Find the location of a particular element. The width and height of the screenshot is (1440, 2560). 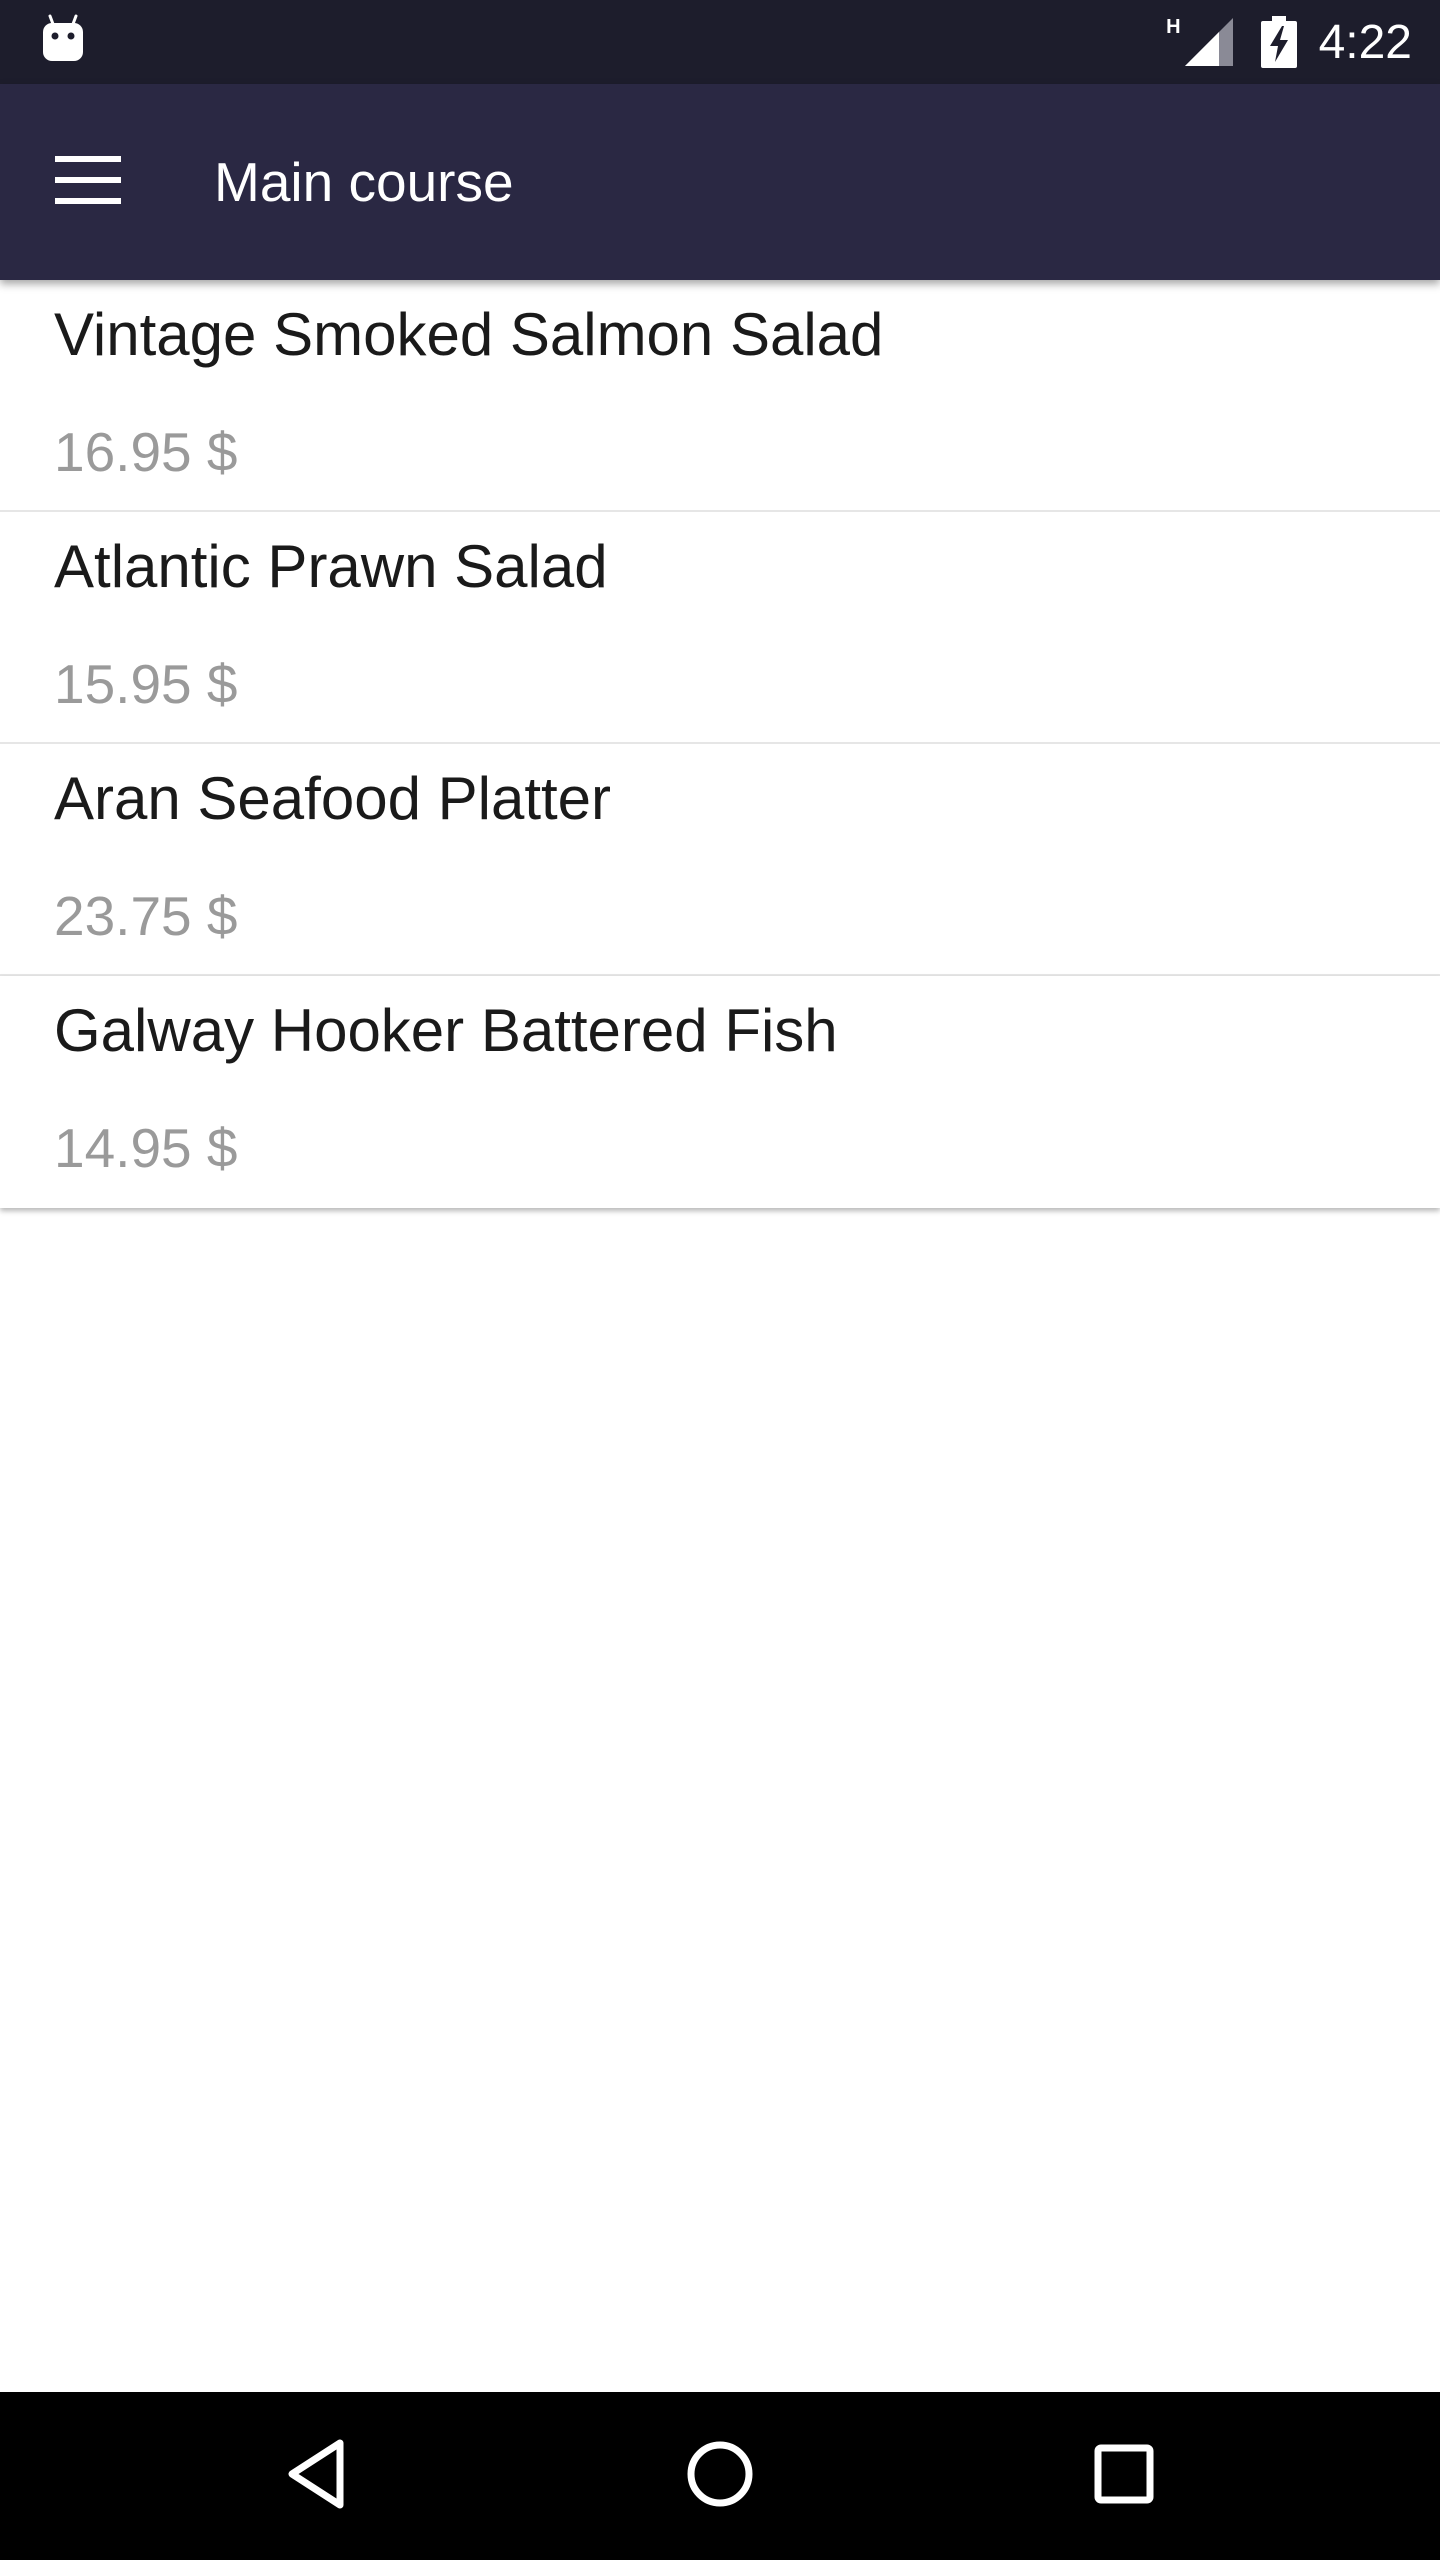

hamburger-menu-icon is located at coordinates (88, 182).